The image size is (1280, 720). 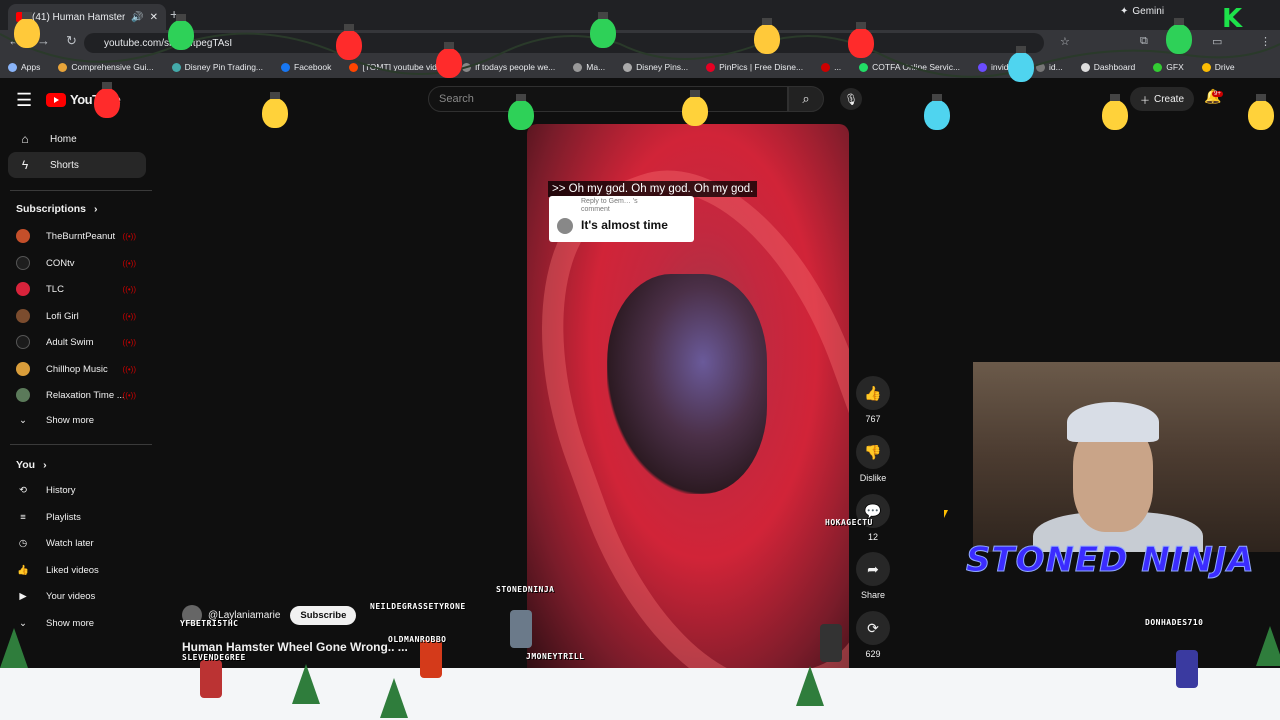 What do you see at coordinates (873, 569) in the screenshot?
I see `share-icon: ➦` at bounding box center [873, 569].